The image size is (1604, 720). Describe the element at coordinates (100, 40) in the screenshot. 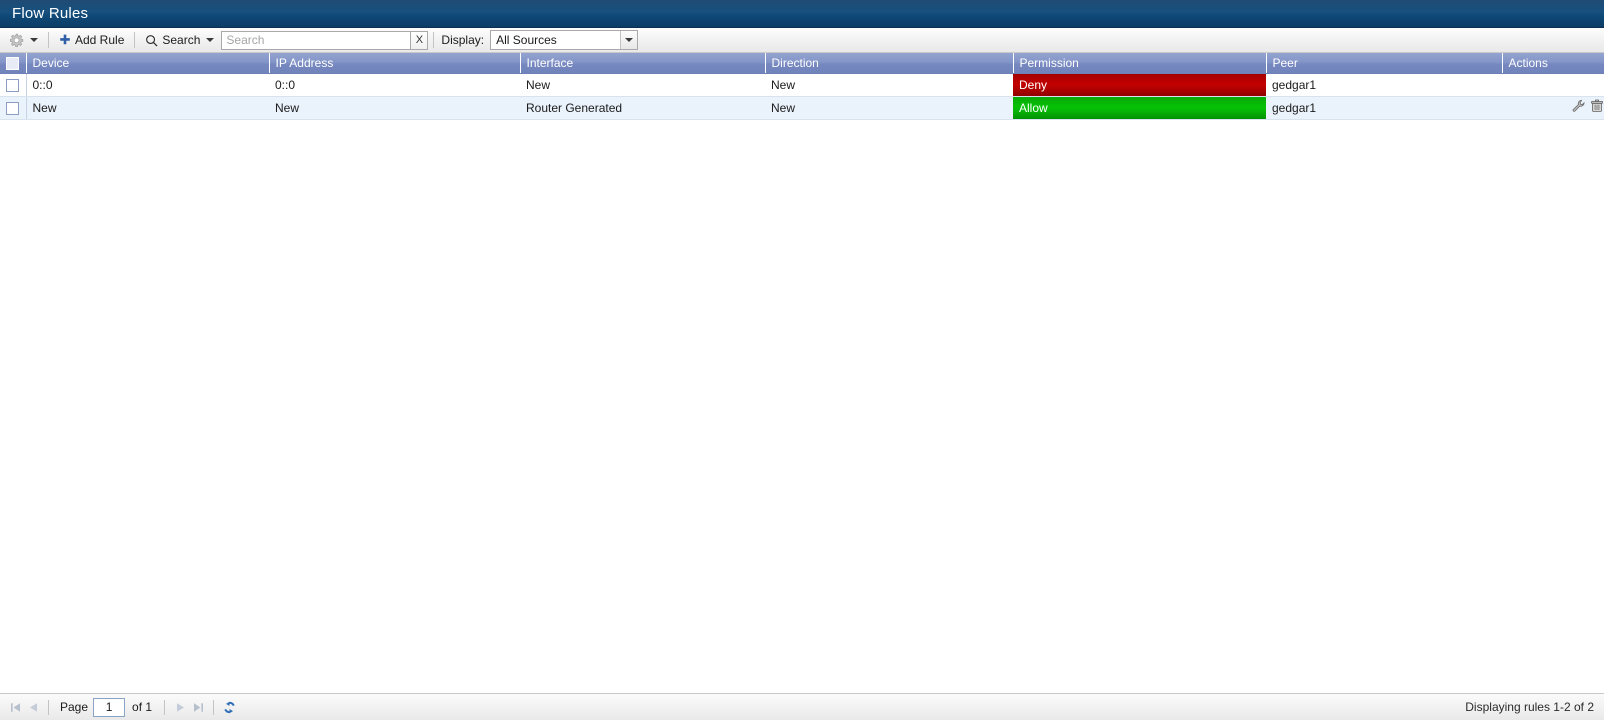

I see `add-rule-label: Add Rule` at that location.